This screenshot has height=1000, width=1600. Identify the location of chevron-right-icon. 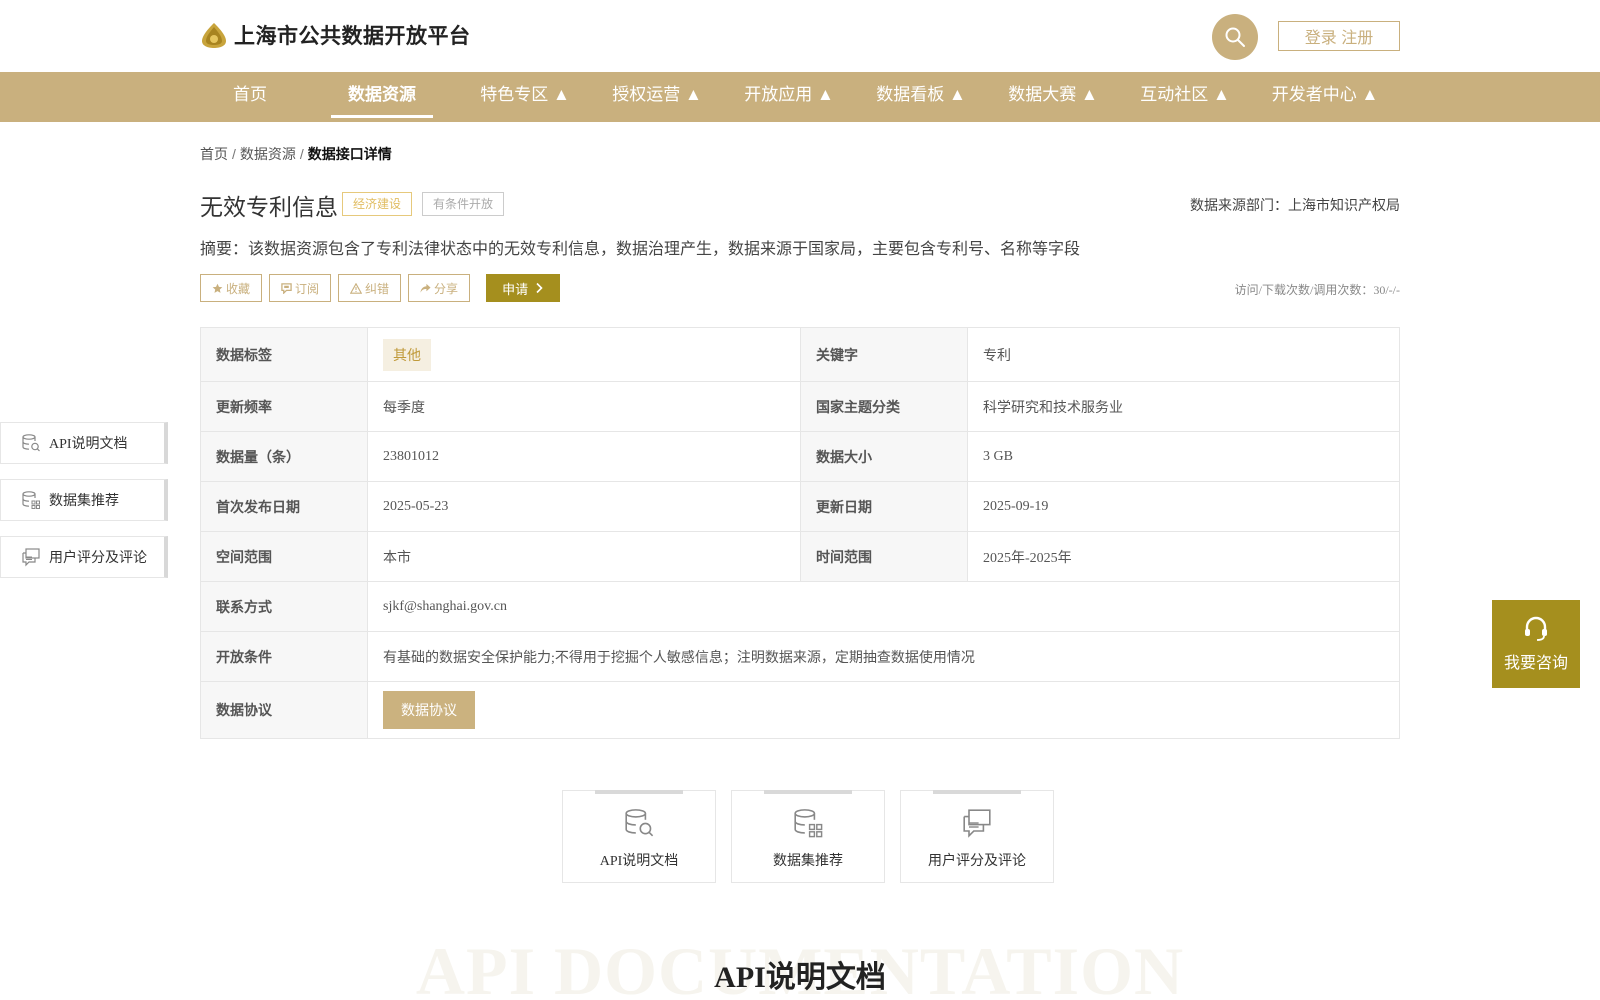
(539, 288).